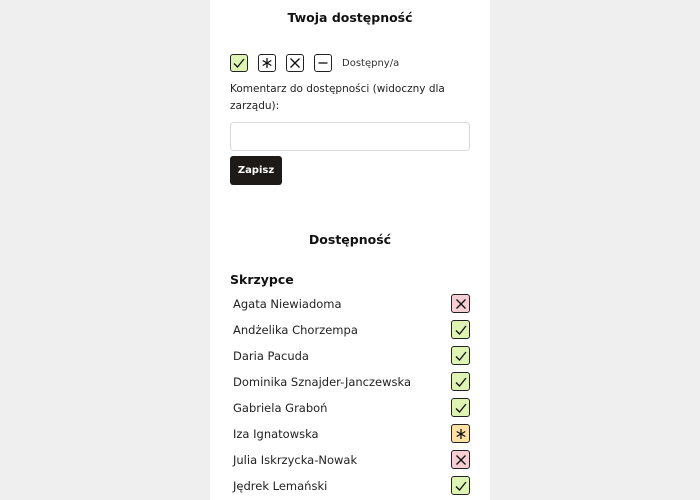  Describe the element at coordinates (280, 486) in the screenshot. I see `person-name: Jędrek Lemański` at that location.